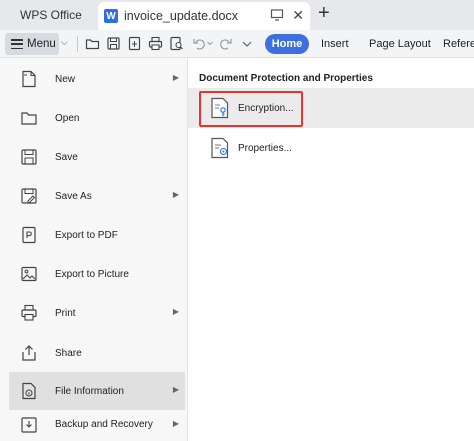  What do you see at coordinates (77, 44) in the screenshot?
I see `toolbar-divider` at bounding box center [77, 44].